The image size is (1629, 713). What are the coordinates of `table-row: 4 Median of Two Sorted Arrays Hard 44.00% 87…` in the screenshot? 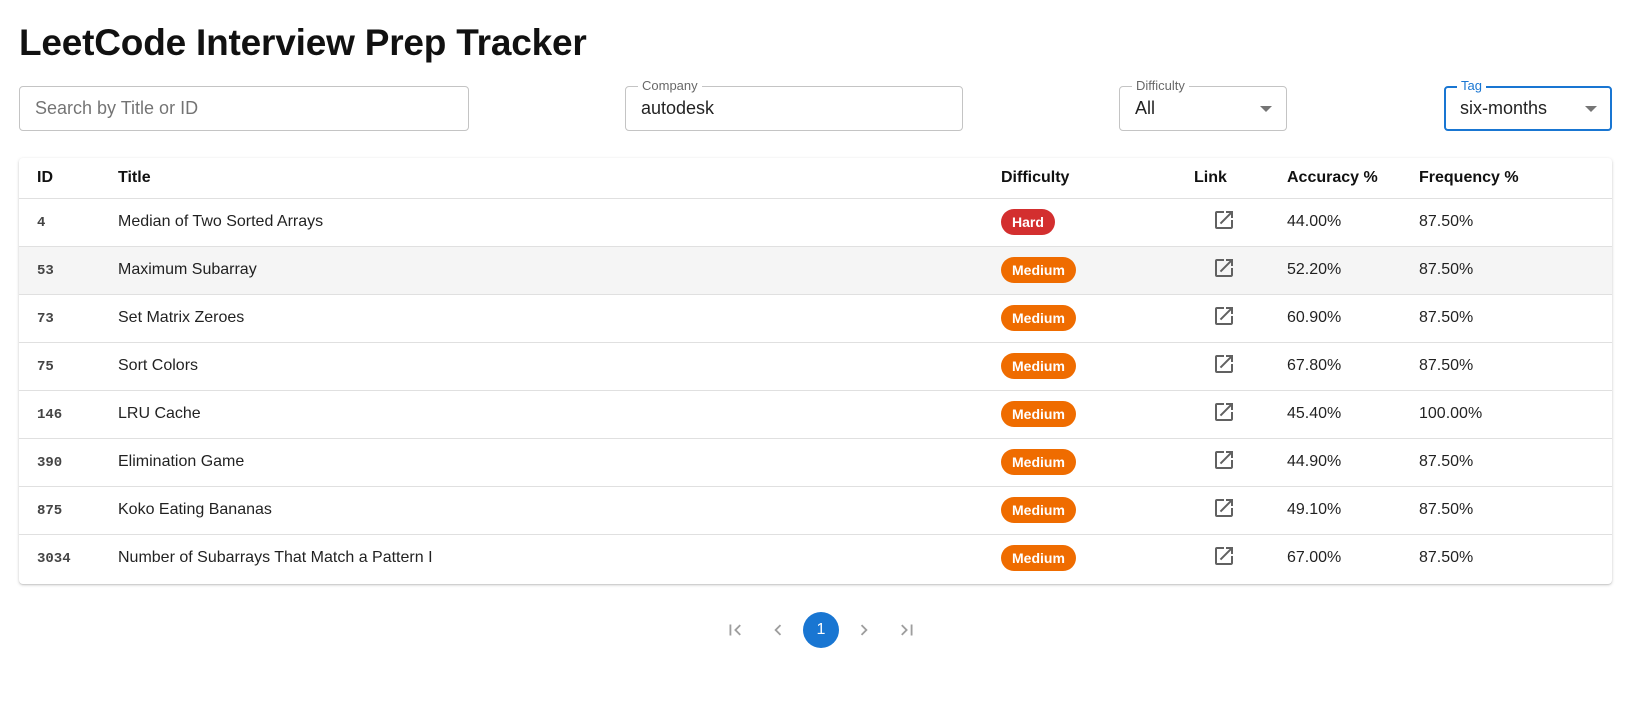 It's located at (815, 222).